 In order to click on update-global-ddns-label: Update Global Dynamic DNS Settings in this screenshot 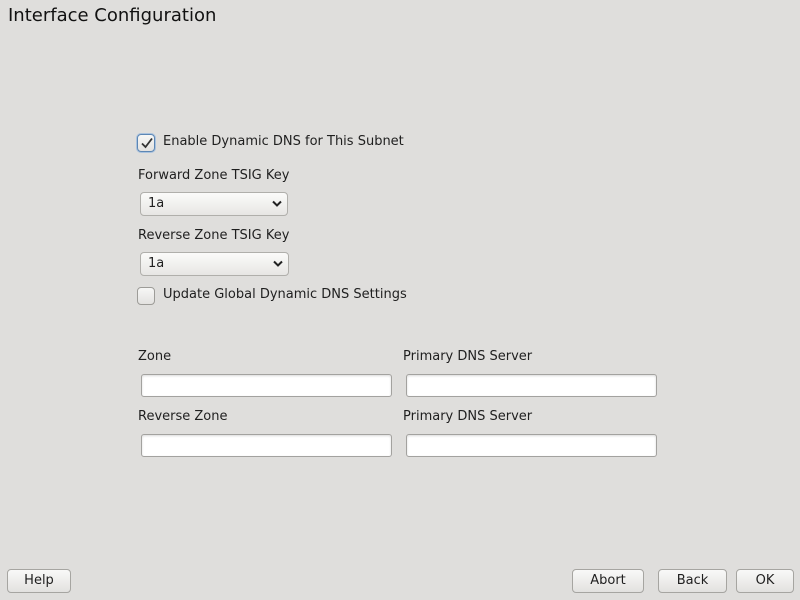, I will do `click(285, 294)`.